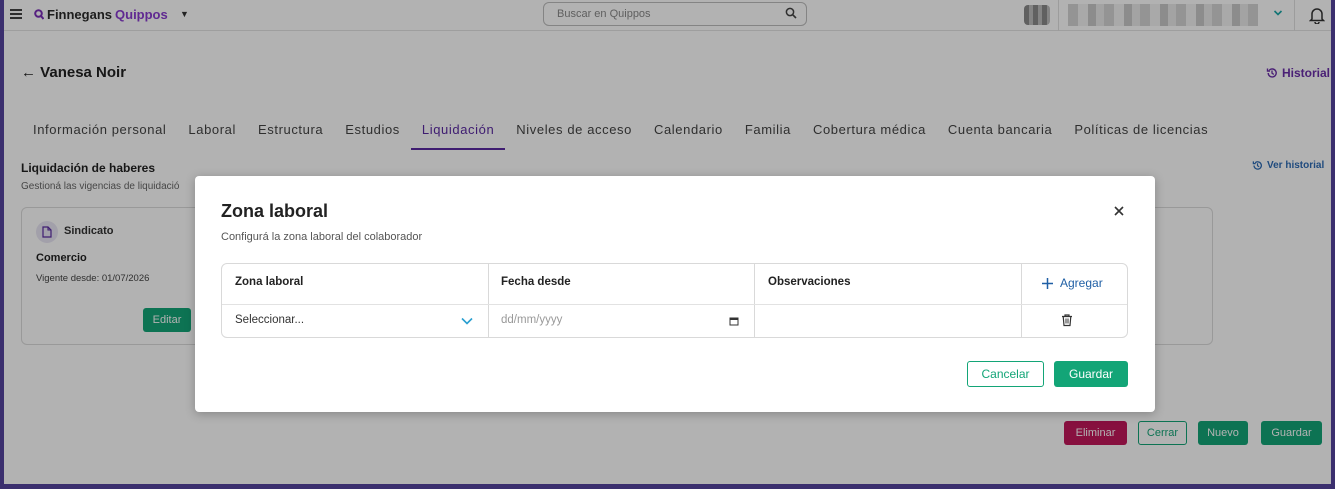 Image resolution: width=1335 pixels, height=489 pixels. I want to click on close-icon, so click(1119, 211).